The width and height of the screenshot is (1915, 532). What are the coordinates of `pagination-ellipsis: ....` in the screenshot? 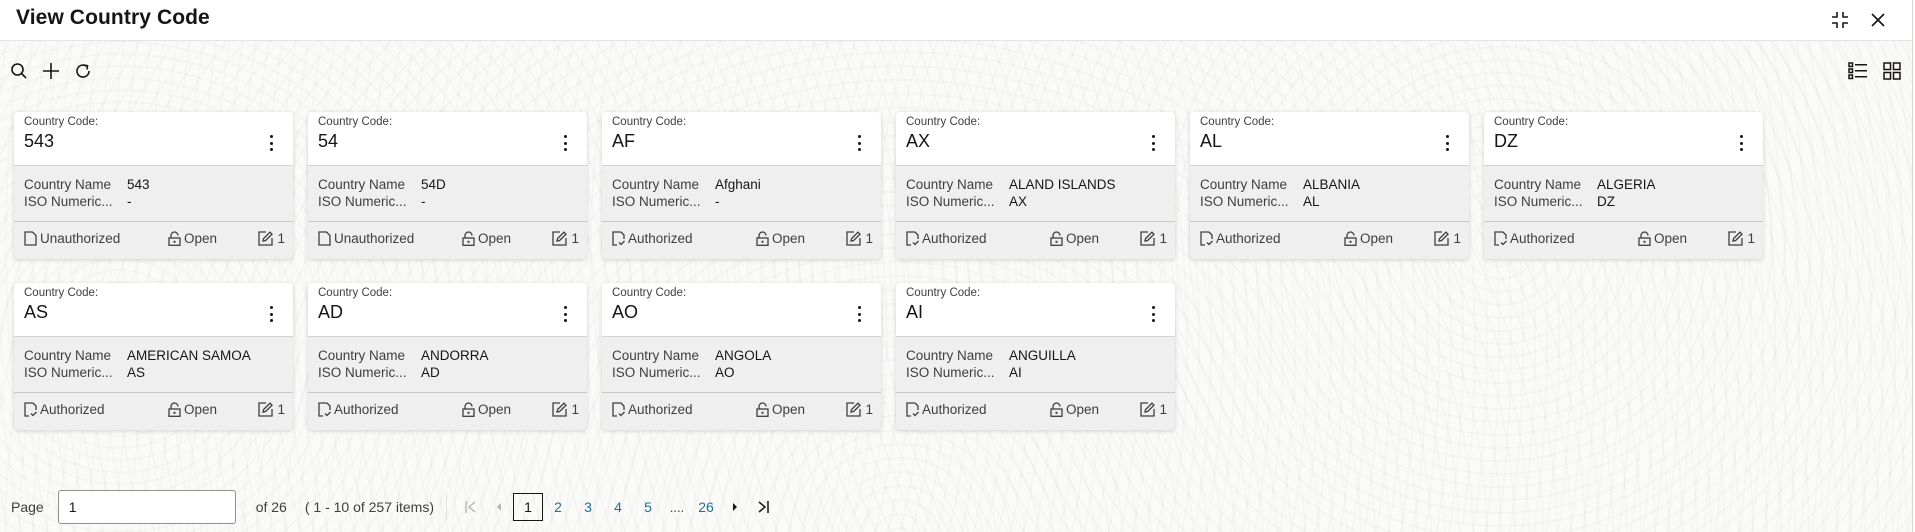 It's located at (677, 507).